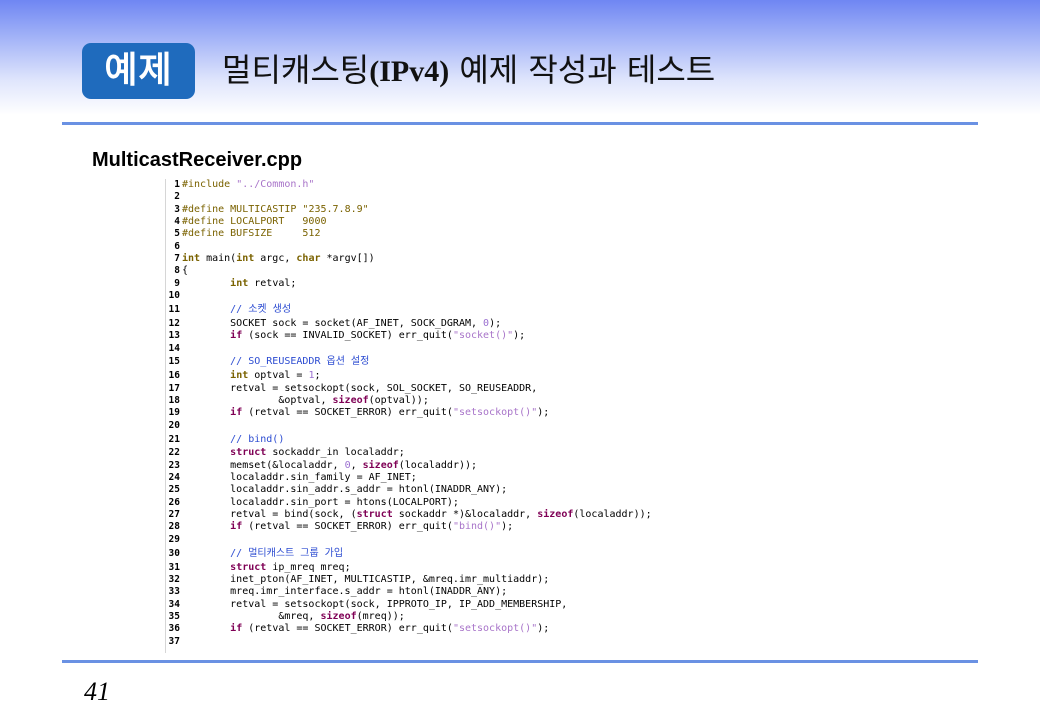 The height and width of the screenshot is (720, 1040). I want to click on code-line: 29, so click(173, 540).